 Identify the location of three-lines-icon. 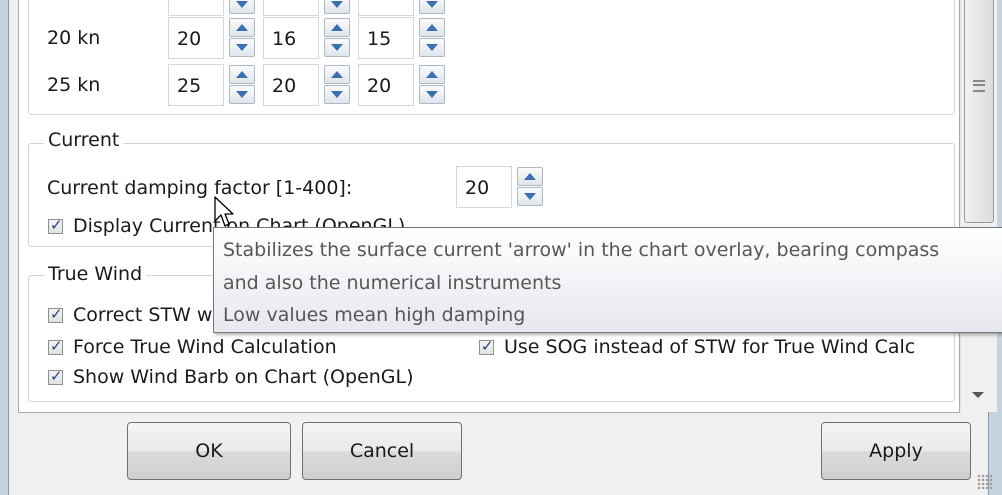
(979, 86).